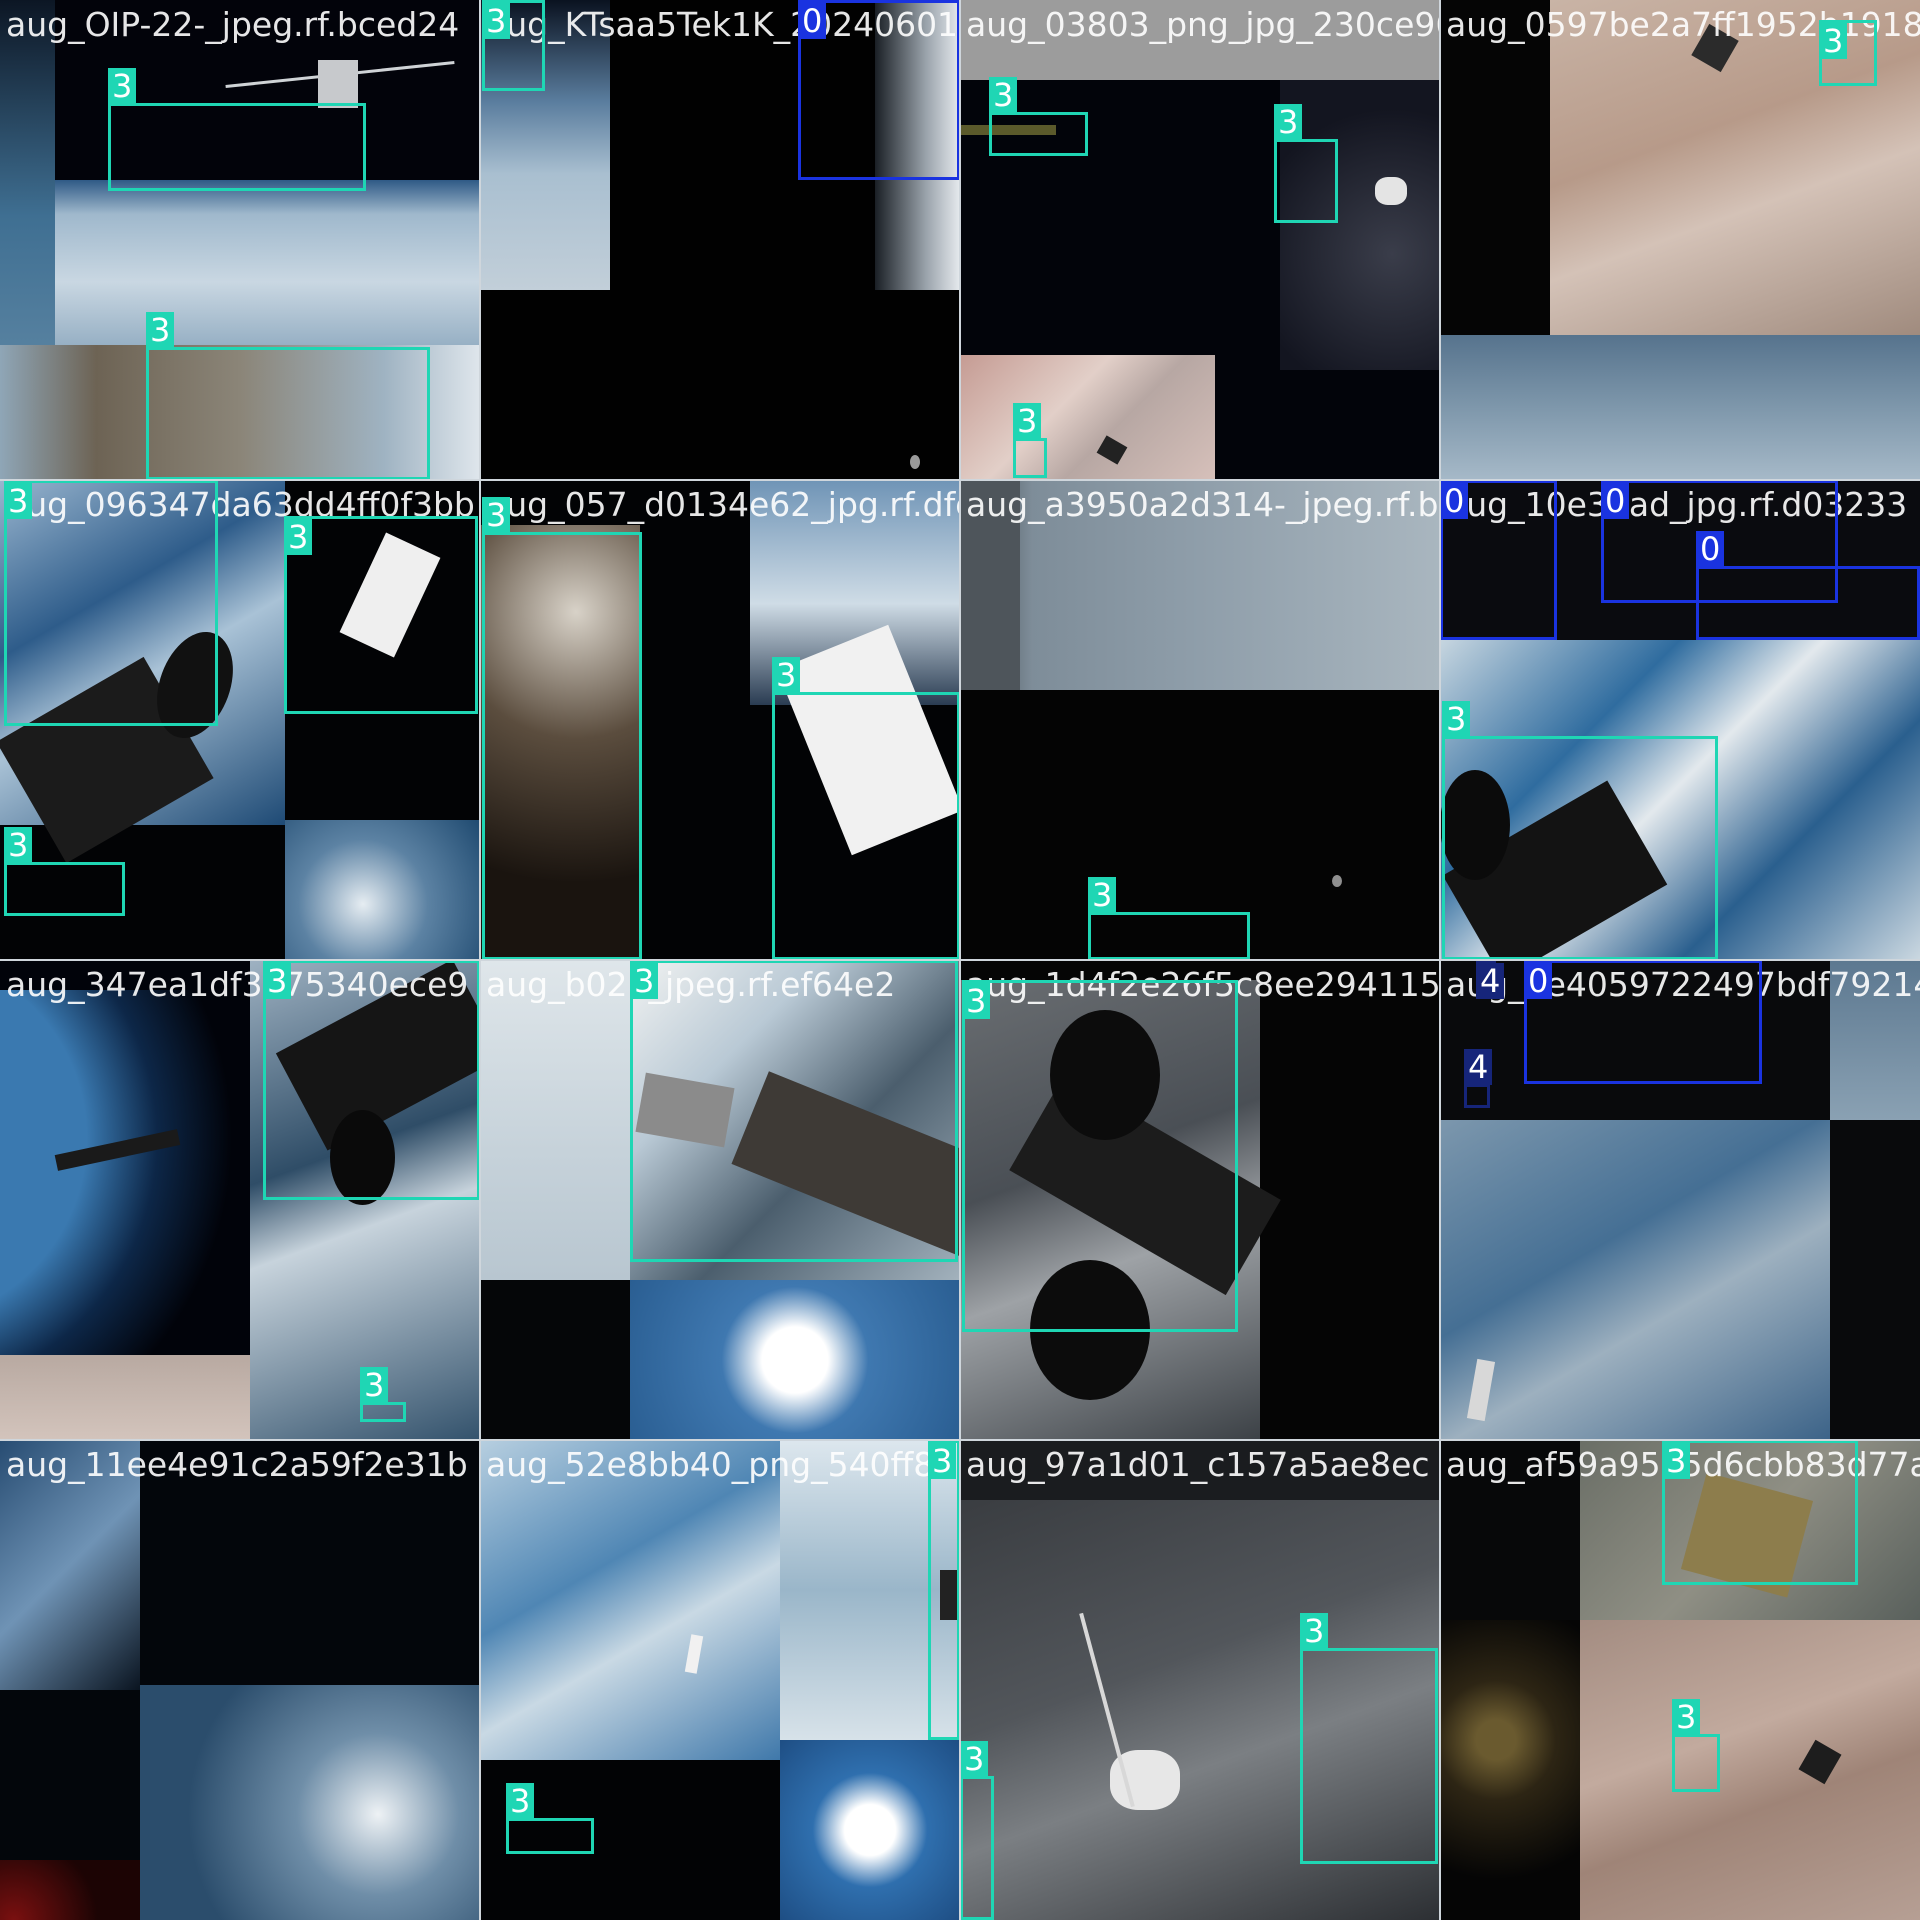  Describe the element at coordinates (1200, 240) in the screenshot. I see `mosaic-tile: aug_03803_png_jpg_230ce962 3 3 3` at that location.